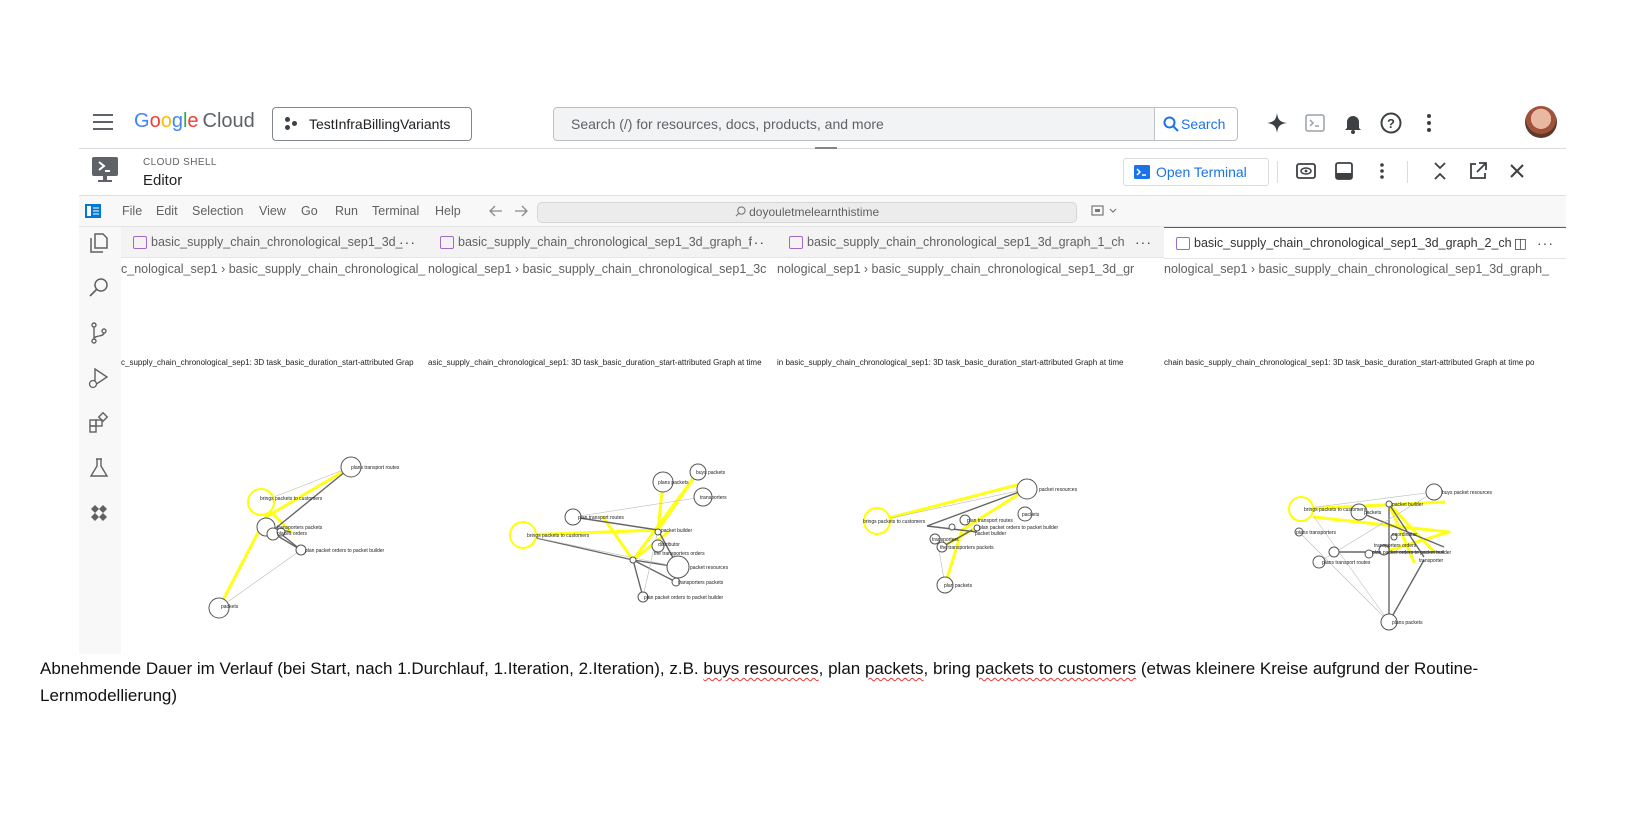  What do you see at coordinates (990, 534) in the screenshot?
I see `node-label: packet builder` at bounding box center [990, 534].